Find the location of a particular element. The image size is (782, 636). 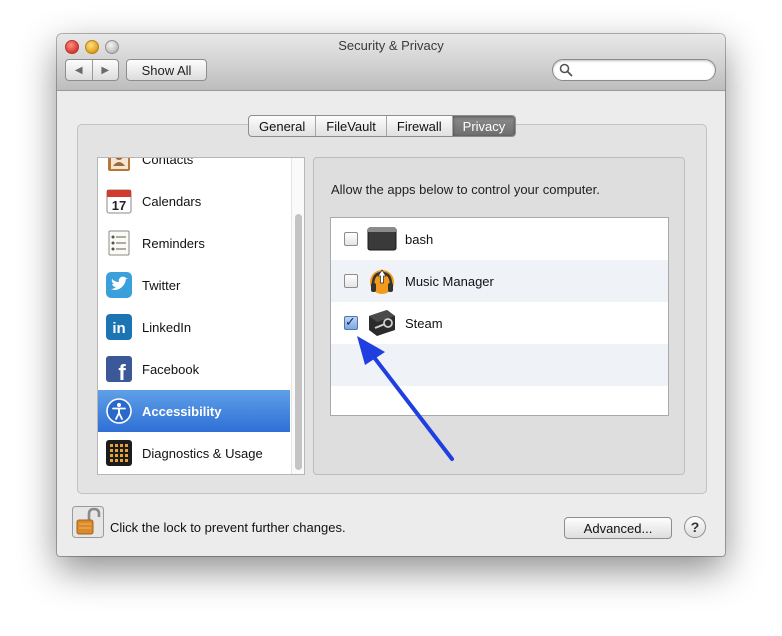

diagnostics-icon is located at coordinates (119, 453).